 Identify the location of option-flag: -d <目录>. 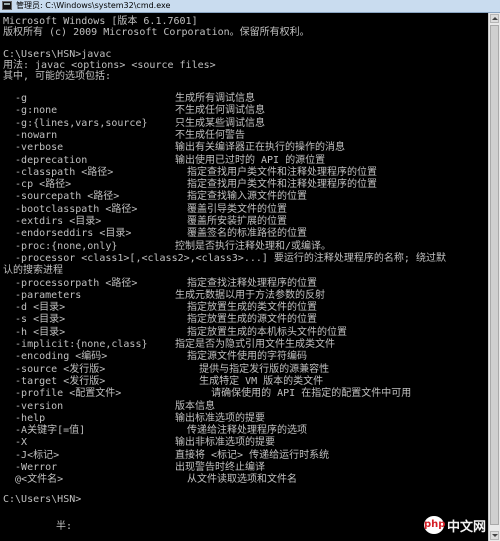
(34, 307).